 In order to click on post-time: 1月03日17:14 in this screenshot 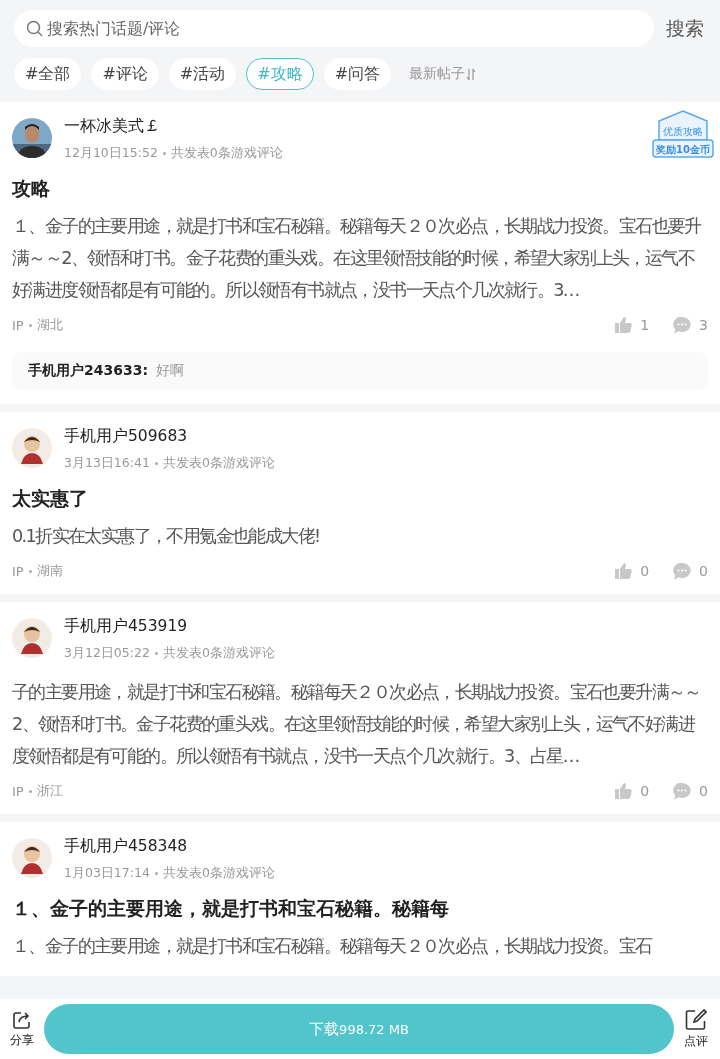, I will do `click(107, 873)`.